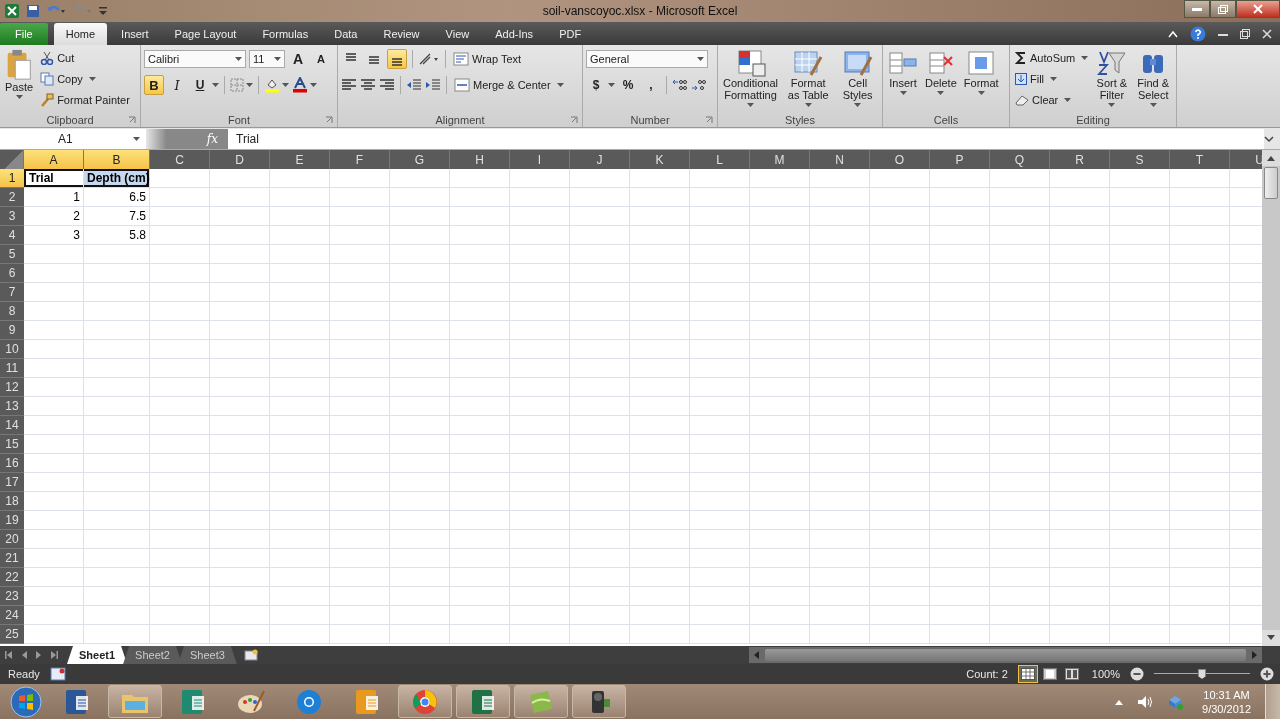 The height and width of the screenshot is (720, 1280). I want to click on merge-center-button: Merge & Center, so click(509, 85).